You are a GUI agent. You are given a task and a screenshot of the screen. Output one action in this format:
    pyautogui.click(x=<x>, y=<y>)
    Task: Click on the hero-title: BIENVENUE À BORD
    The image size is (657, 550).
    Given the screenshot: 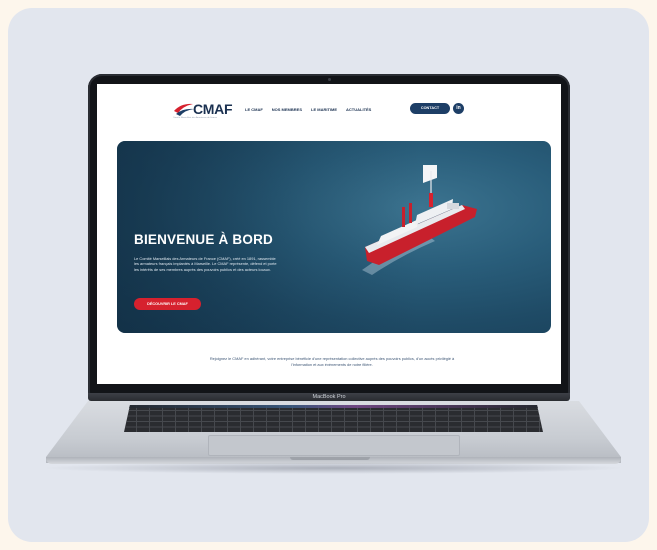 What is the action you would take?
    pyautogui.click(x=203, y=239)
    